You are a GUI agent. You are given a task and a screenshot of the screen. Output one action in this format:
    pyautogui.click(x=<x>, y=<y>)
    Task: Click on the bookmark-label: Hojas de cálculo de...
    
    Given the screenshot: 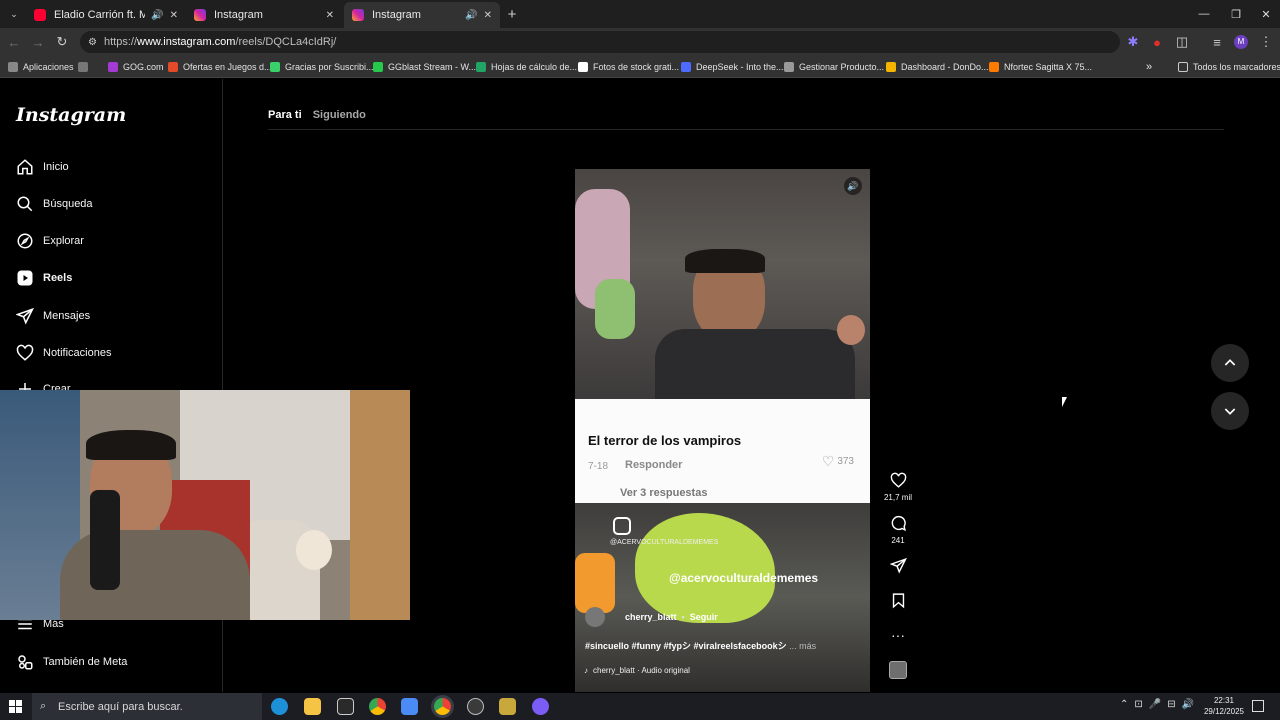 What is the action you would take?
    pyautogui.click(x=534, y=67)
    